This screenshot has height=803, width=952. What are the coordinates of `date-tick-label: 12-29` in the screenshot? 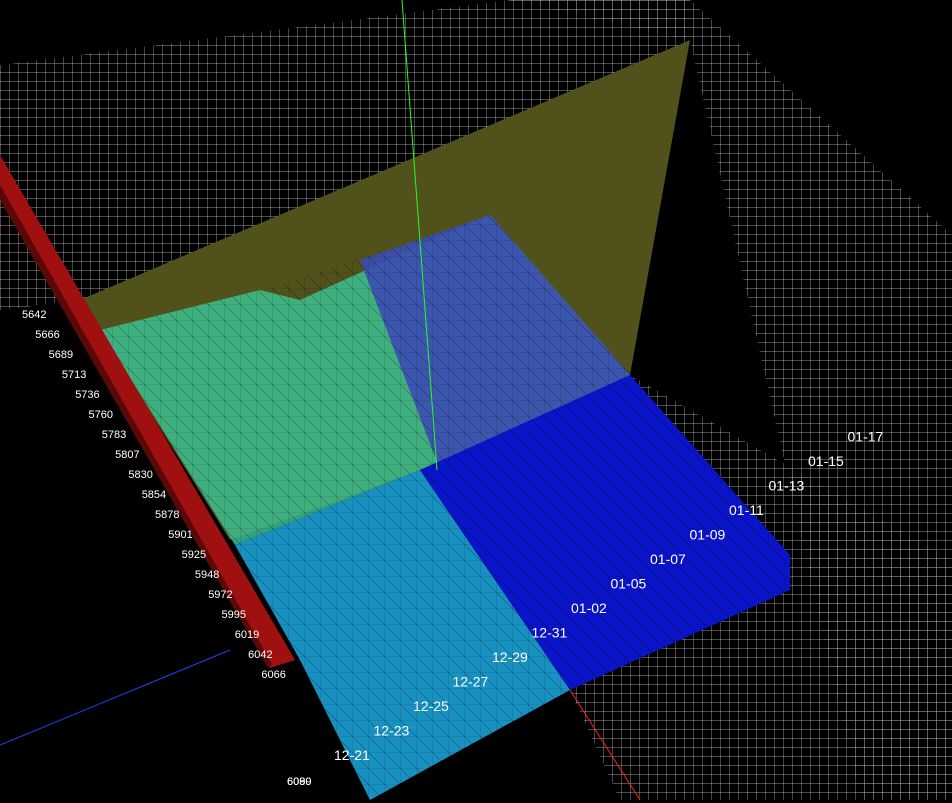 It's located at (510, 657).